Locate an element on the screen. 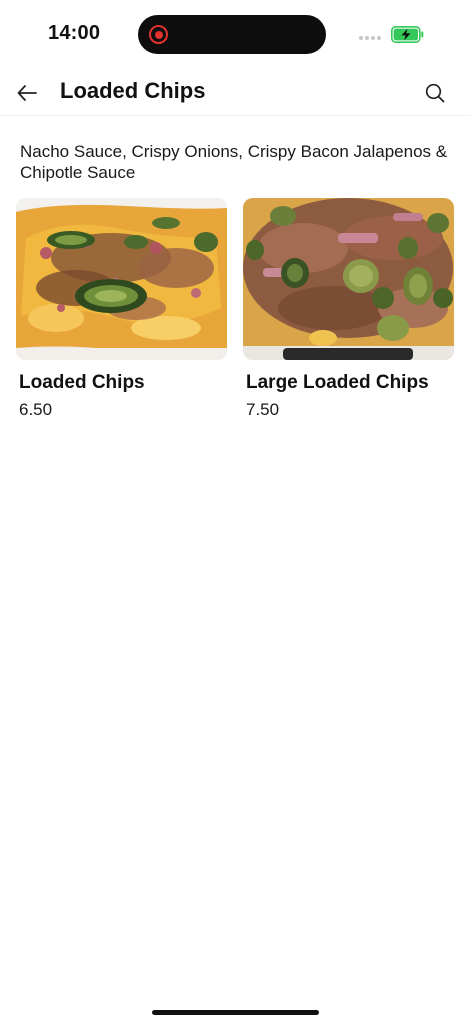  status-bar: 14:00 is located at coordinates (235, 35).